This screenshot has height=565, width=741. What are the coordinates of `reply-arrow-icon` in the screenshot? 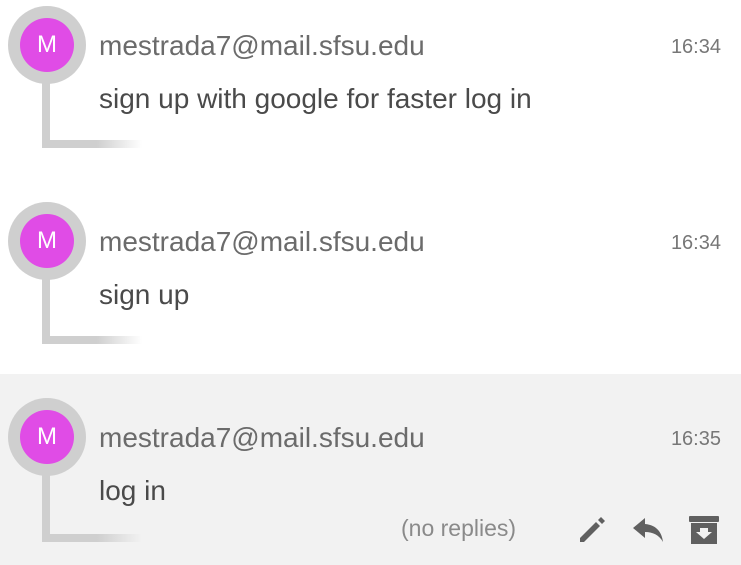 It's located at (648, 530).